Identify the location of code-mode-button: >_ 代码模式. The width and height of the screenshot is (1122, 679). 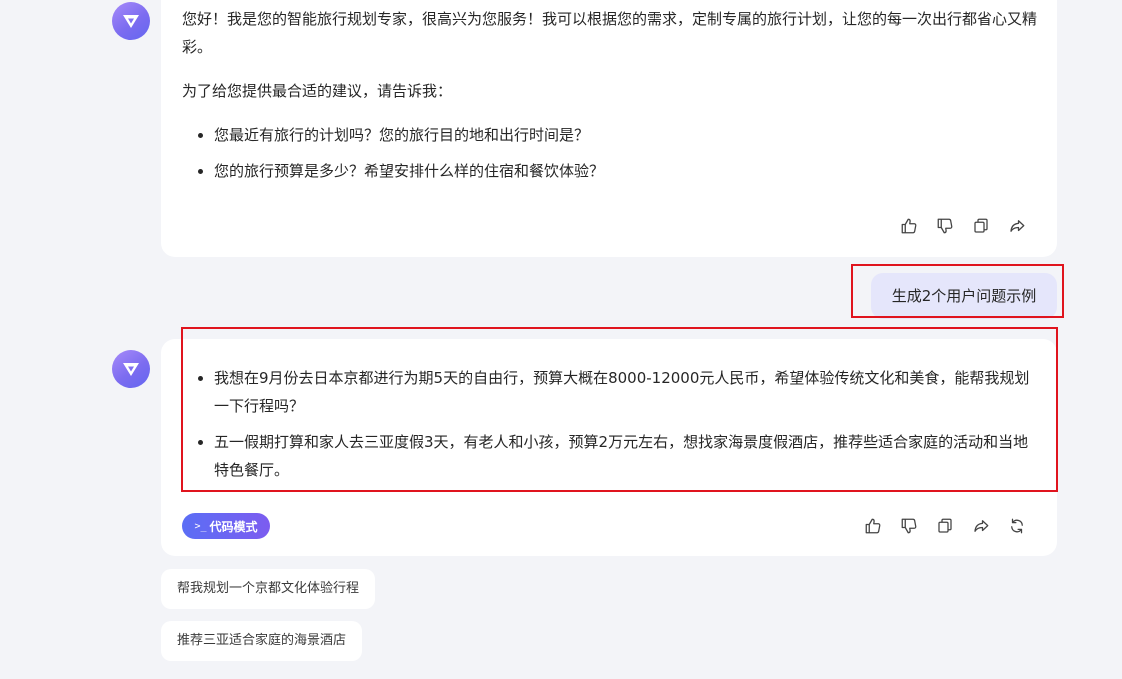
(226, 526).